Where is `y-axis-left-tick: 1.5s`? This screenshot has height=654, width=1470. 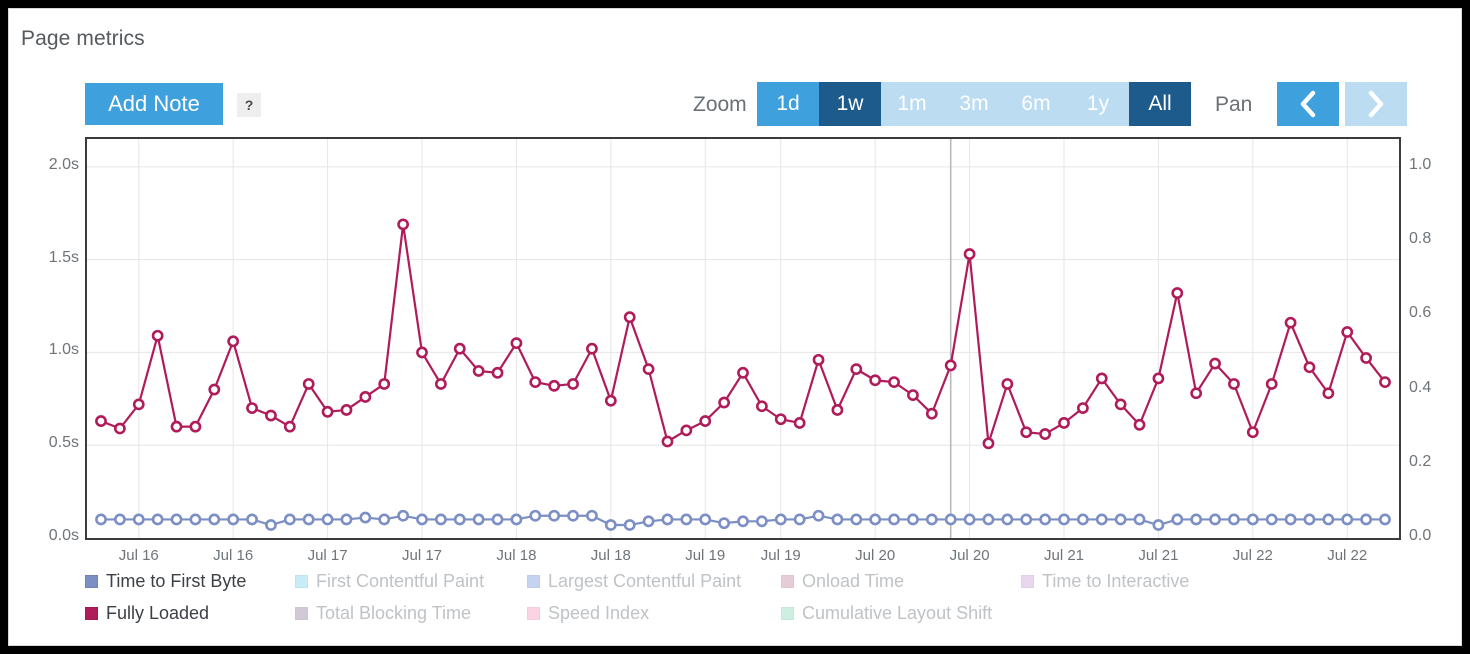 y-axis-left-tick: 1.5s is located at coordinates (63, 257).